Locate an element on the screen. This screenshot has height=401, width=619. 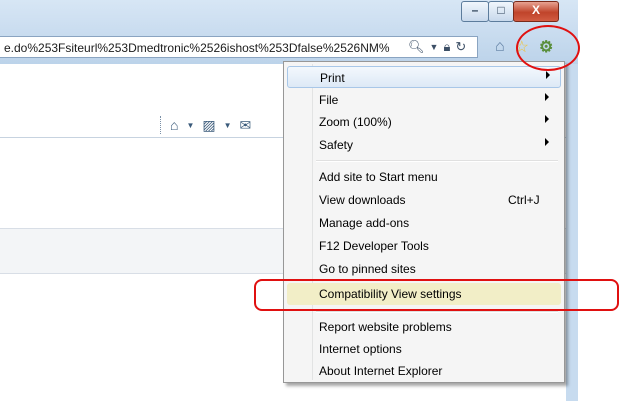
feeds-icon: ▨ is located at coordinates (208, 125).